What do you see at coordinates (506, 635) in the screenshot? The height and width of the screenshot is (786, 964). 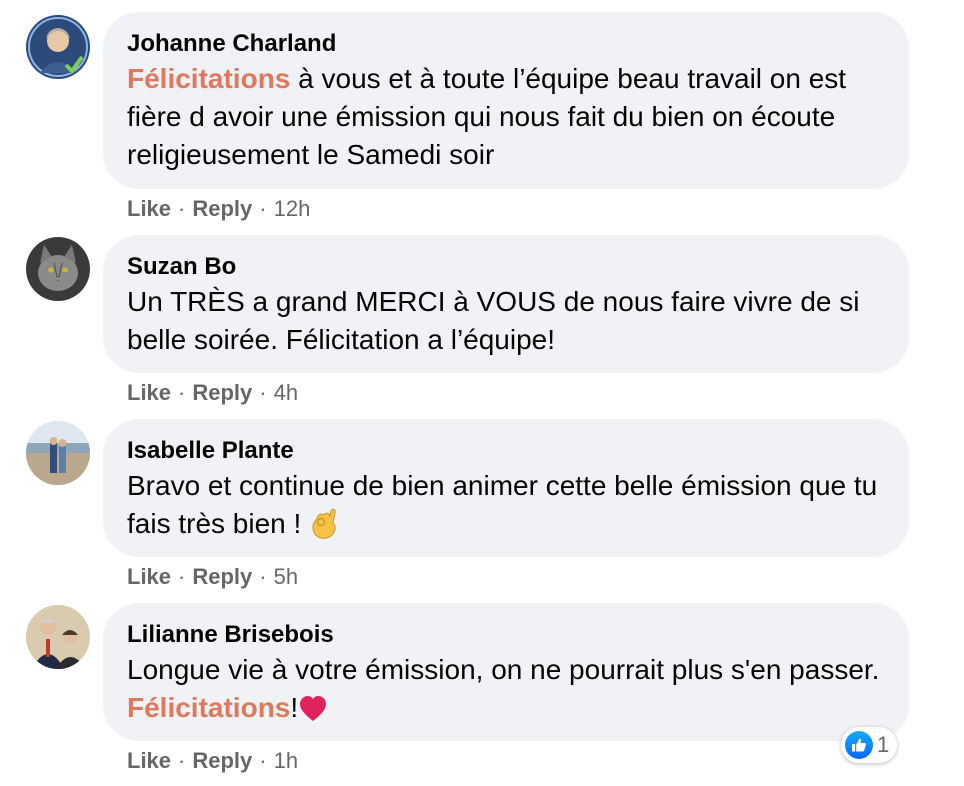 I see `comment-author: Lilianne Brisebois` at bounding box center [506, 635].